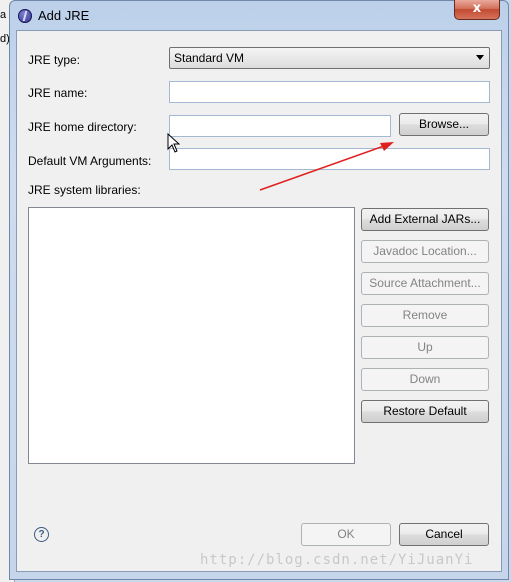 This screenshot has width=511, height=582. I want to click on close-button: x, so click(477, 10).